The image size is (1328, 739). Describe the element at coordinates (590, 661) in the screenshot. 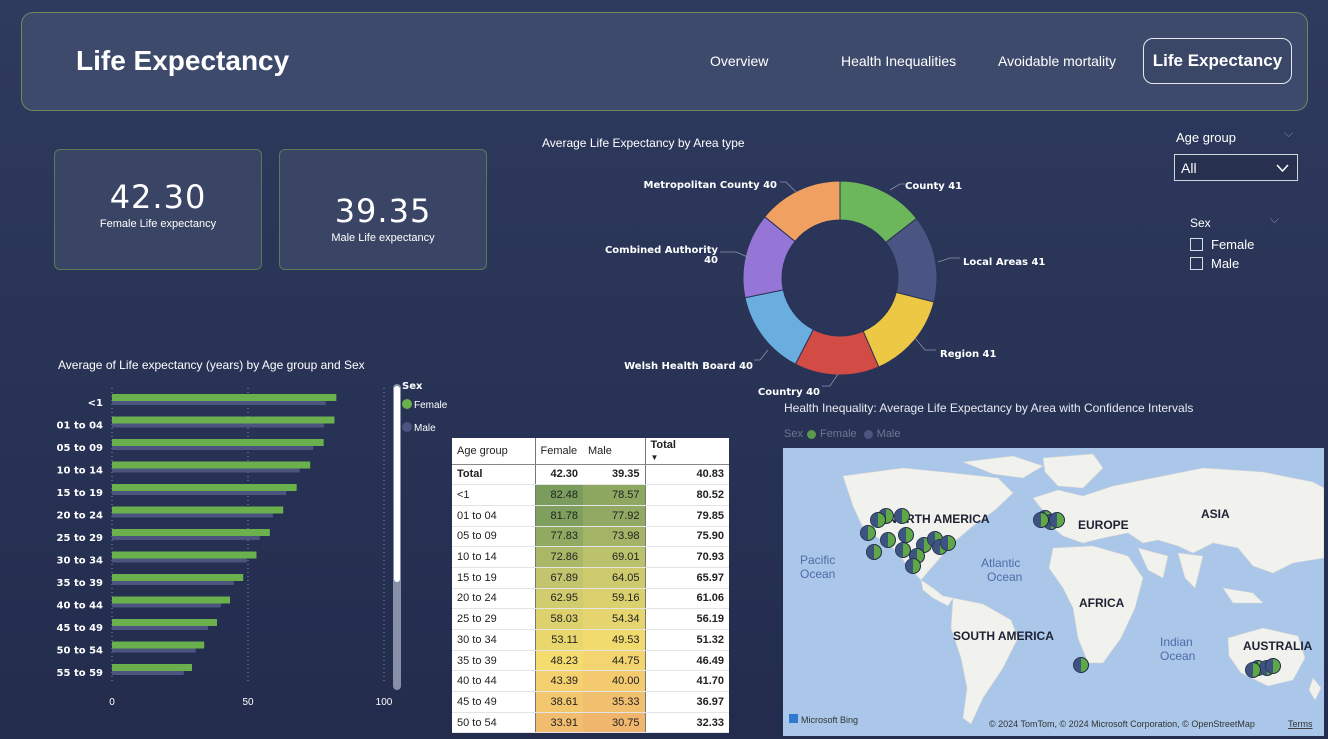

I see `matrix-row: 35 to 39 48.23 44.75 46.49` at that location.